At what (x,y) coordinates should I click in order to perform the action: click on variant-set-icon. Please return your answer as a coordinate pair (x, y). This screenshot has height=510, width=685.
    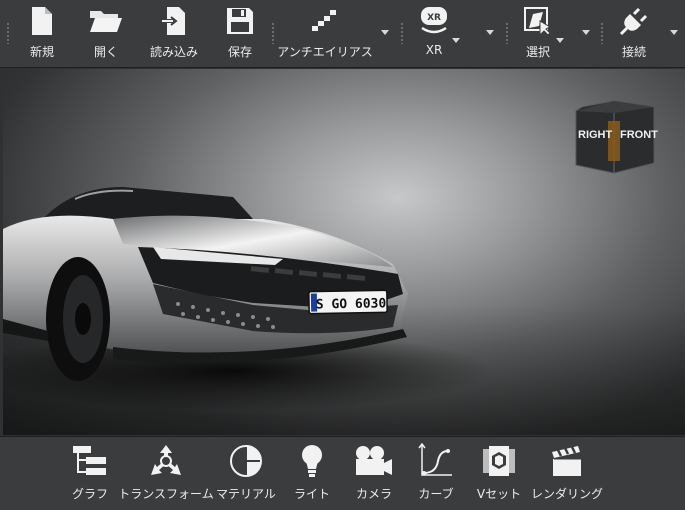
    Looking at the image, I should click on (499, 461).